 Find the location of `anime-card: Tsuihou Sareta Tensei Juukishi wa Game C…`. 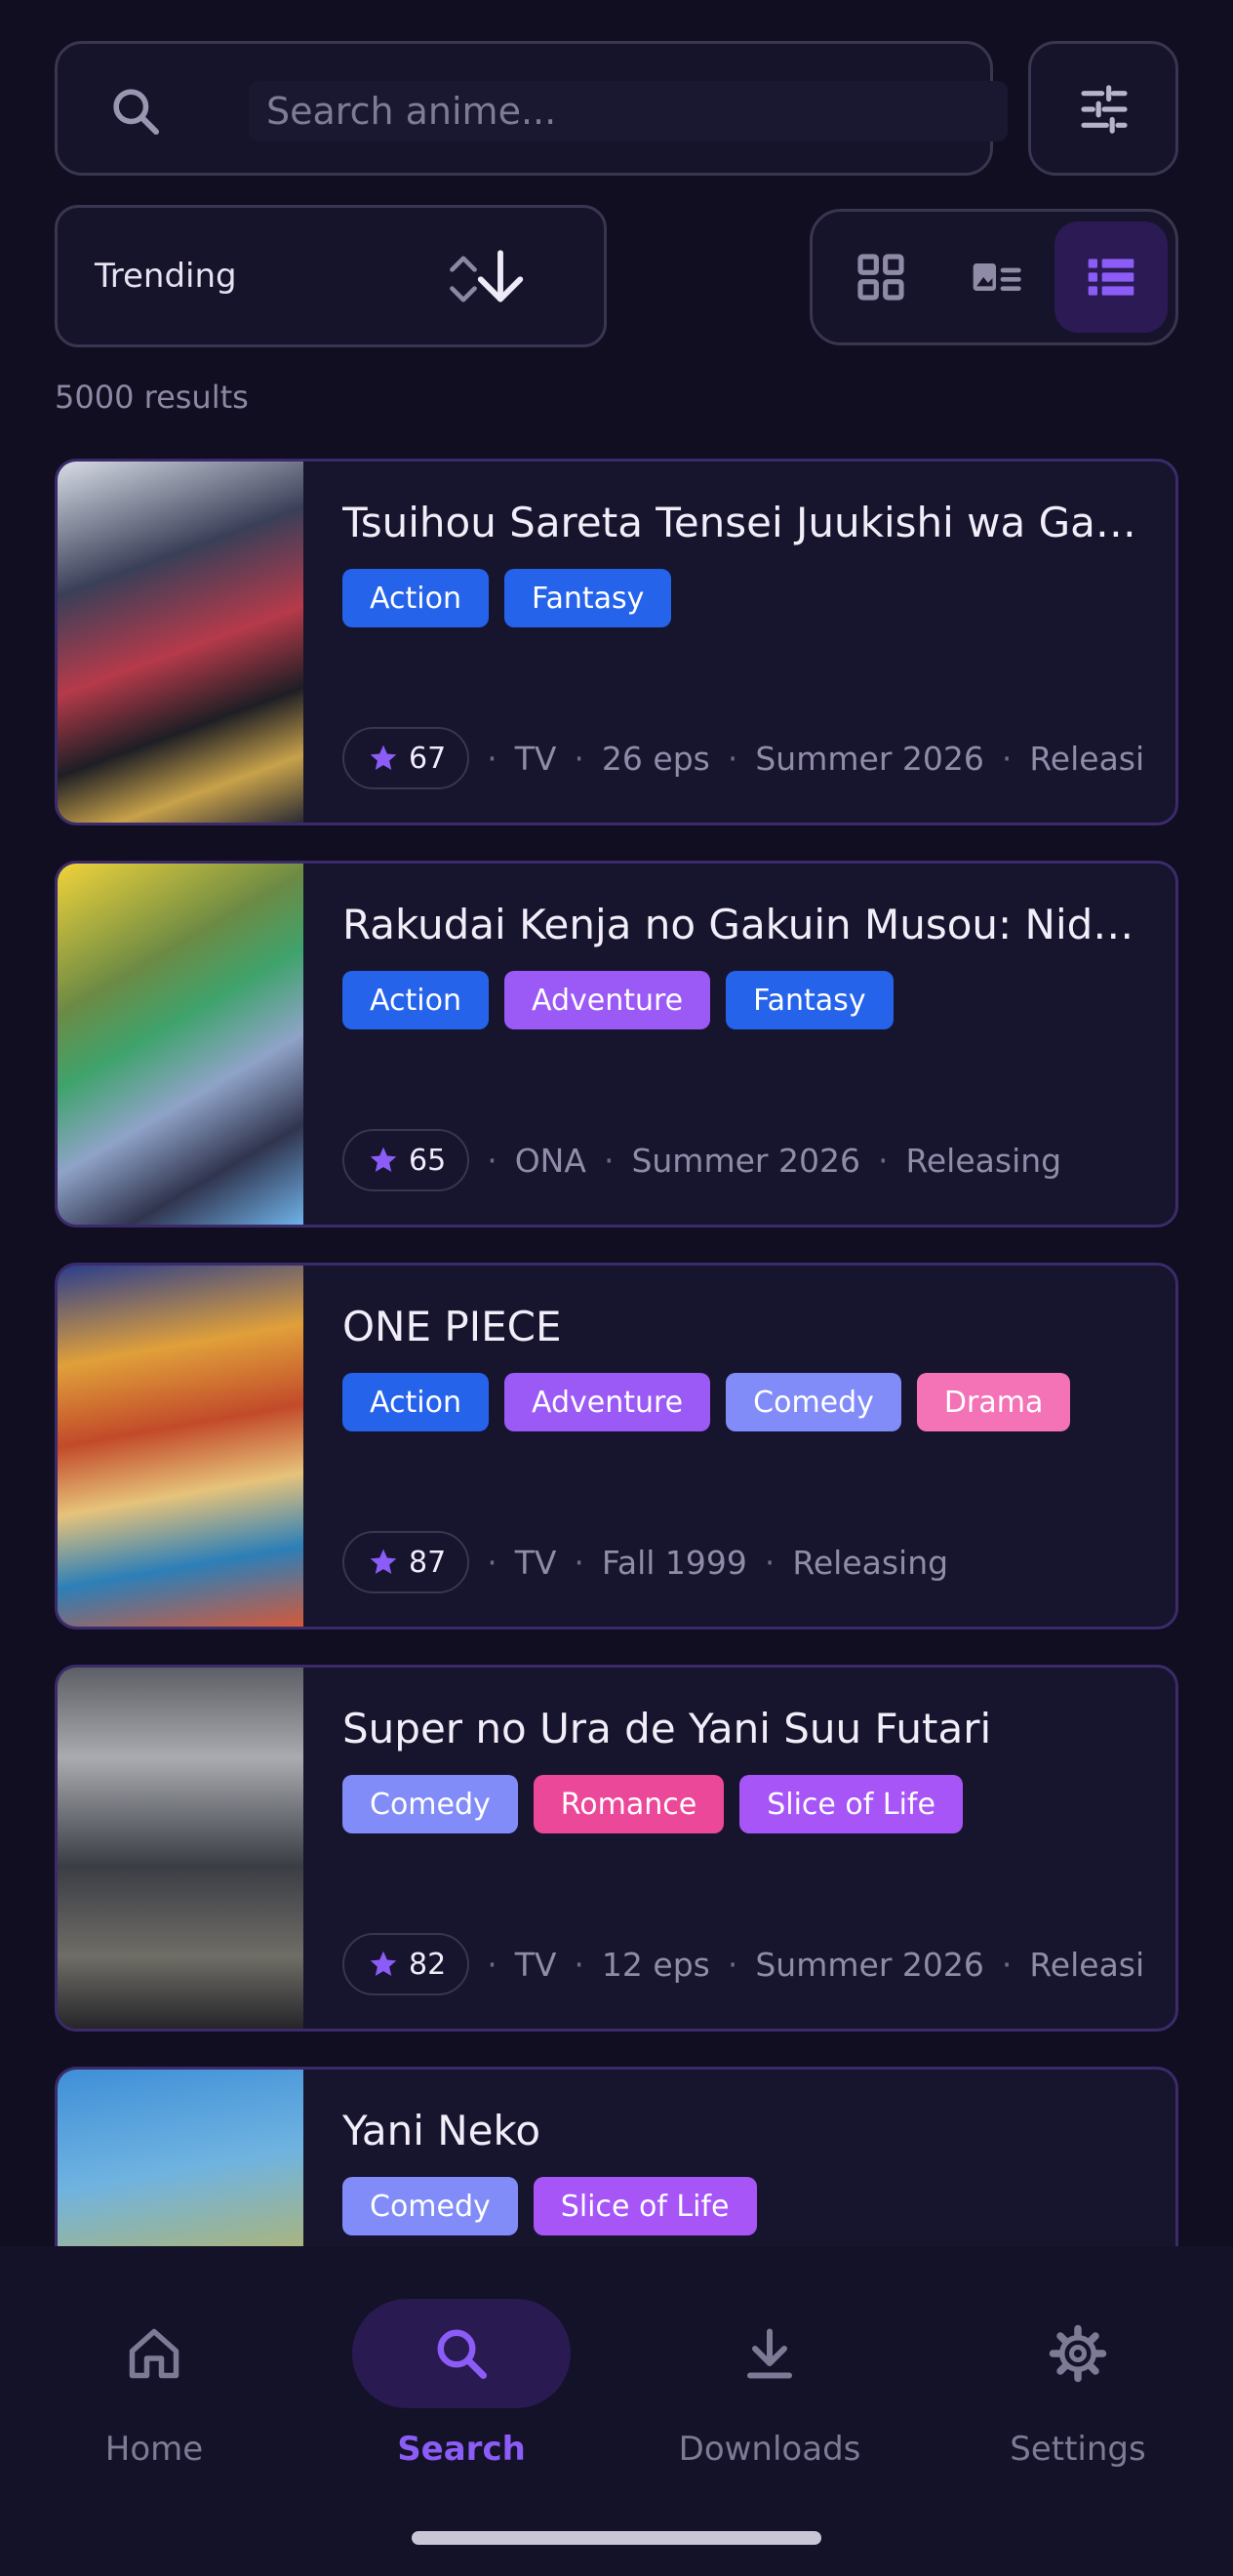

anime-card: Tsuihou Sareta Tensei Juukishi wa Game C… is located at coordinates (616, 642).